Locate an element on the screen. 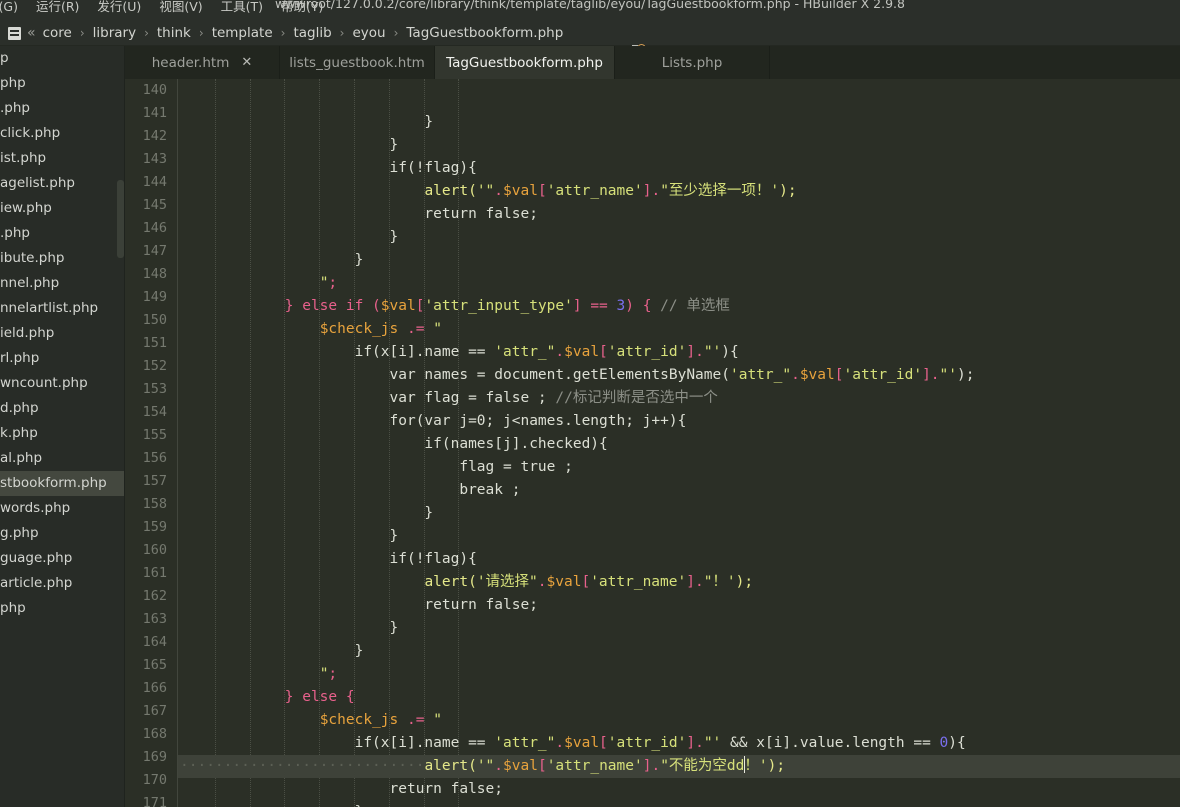  breadcrumb-item-TagGuestbookform-php: TagGuestbookform.php is located at coordinates (484, 33).